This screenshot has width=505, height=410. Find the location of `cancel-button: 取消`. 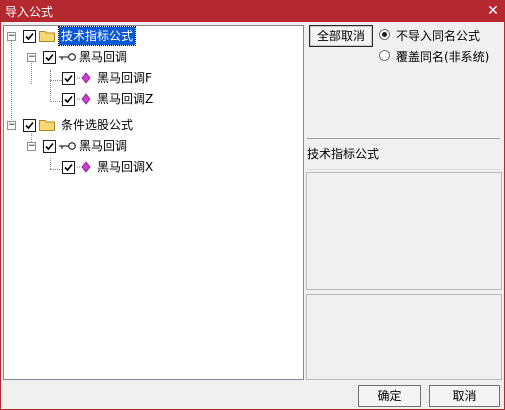

cancel-button: 取消 is located at coordinates (464, 396).